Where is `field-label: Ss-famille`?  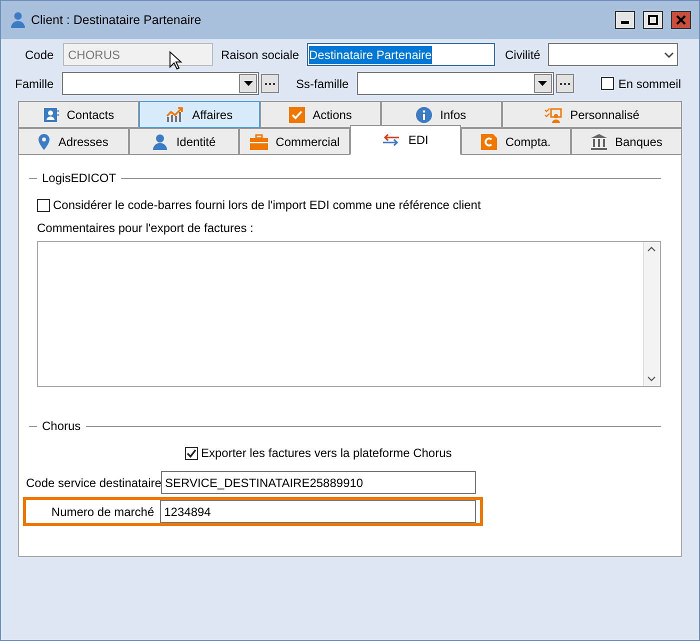 field-label: Ss-famille is located at coordinates (322, 84).